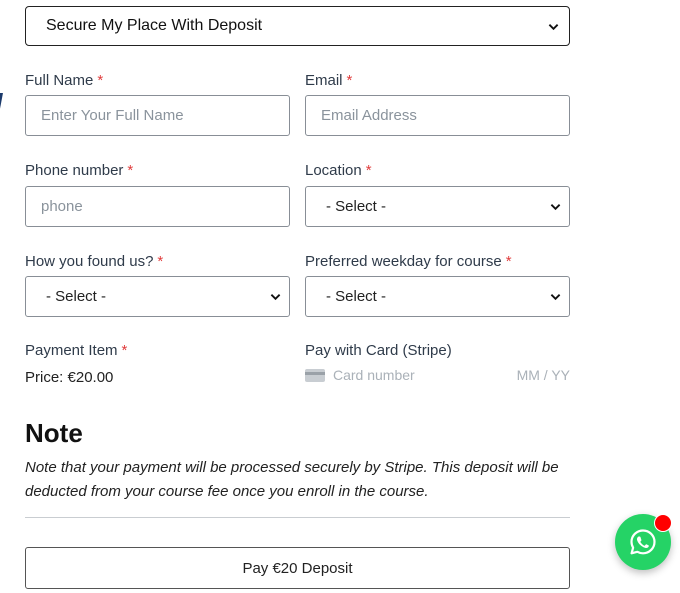 Image resolution: width=680 pixels, height=593 pixels. I want to click on note-title: Note, so click(54, 433).